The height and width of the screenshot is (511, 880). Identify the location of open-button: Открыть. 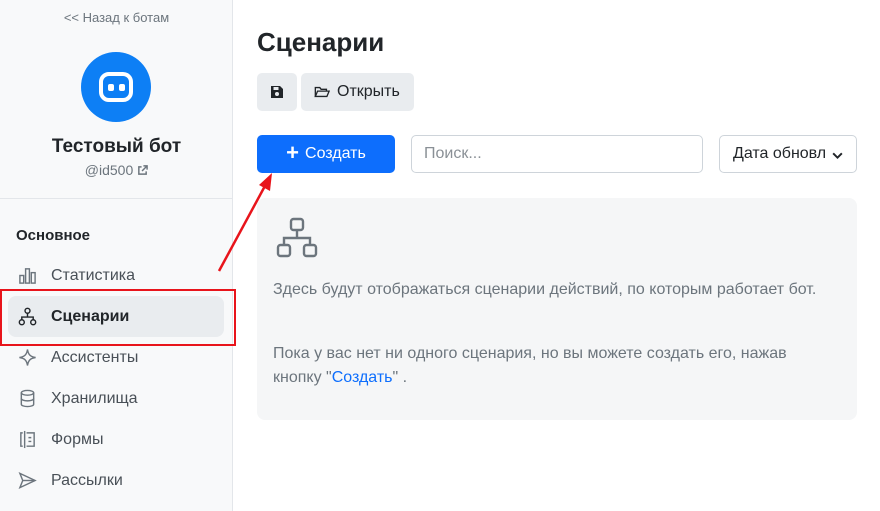
(357, 92).